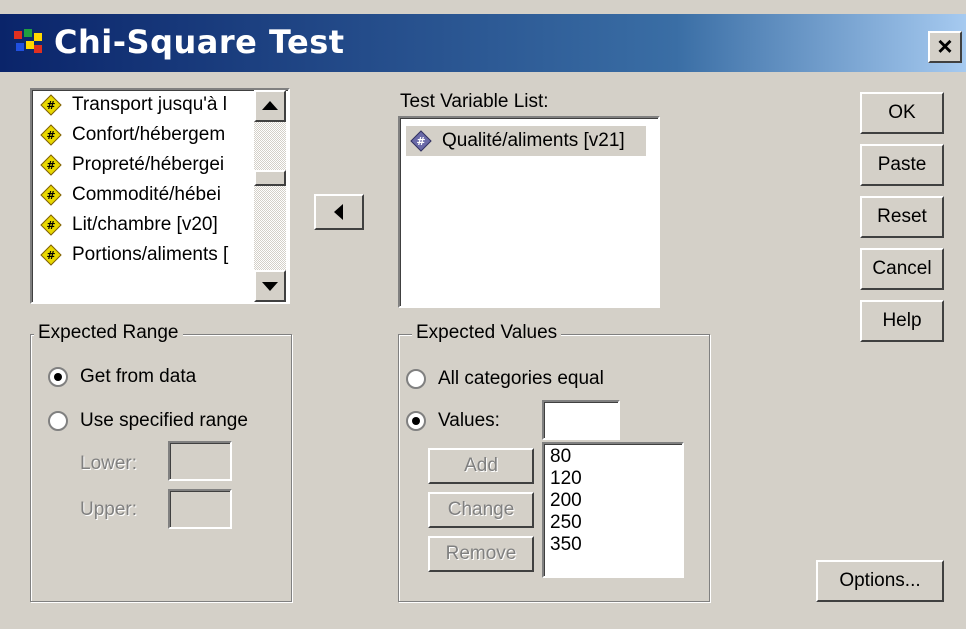 The height and width of the screenshot is (629, 966). What do you see at coordinates (58, 421) in the screenshot?
I see `use-specified-range-radio` at bounding box center [58, 421].